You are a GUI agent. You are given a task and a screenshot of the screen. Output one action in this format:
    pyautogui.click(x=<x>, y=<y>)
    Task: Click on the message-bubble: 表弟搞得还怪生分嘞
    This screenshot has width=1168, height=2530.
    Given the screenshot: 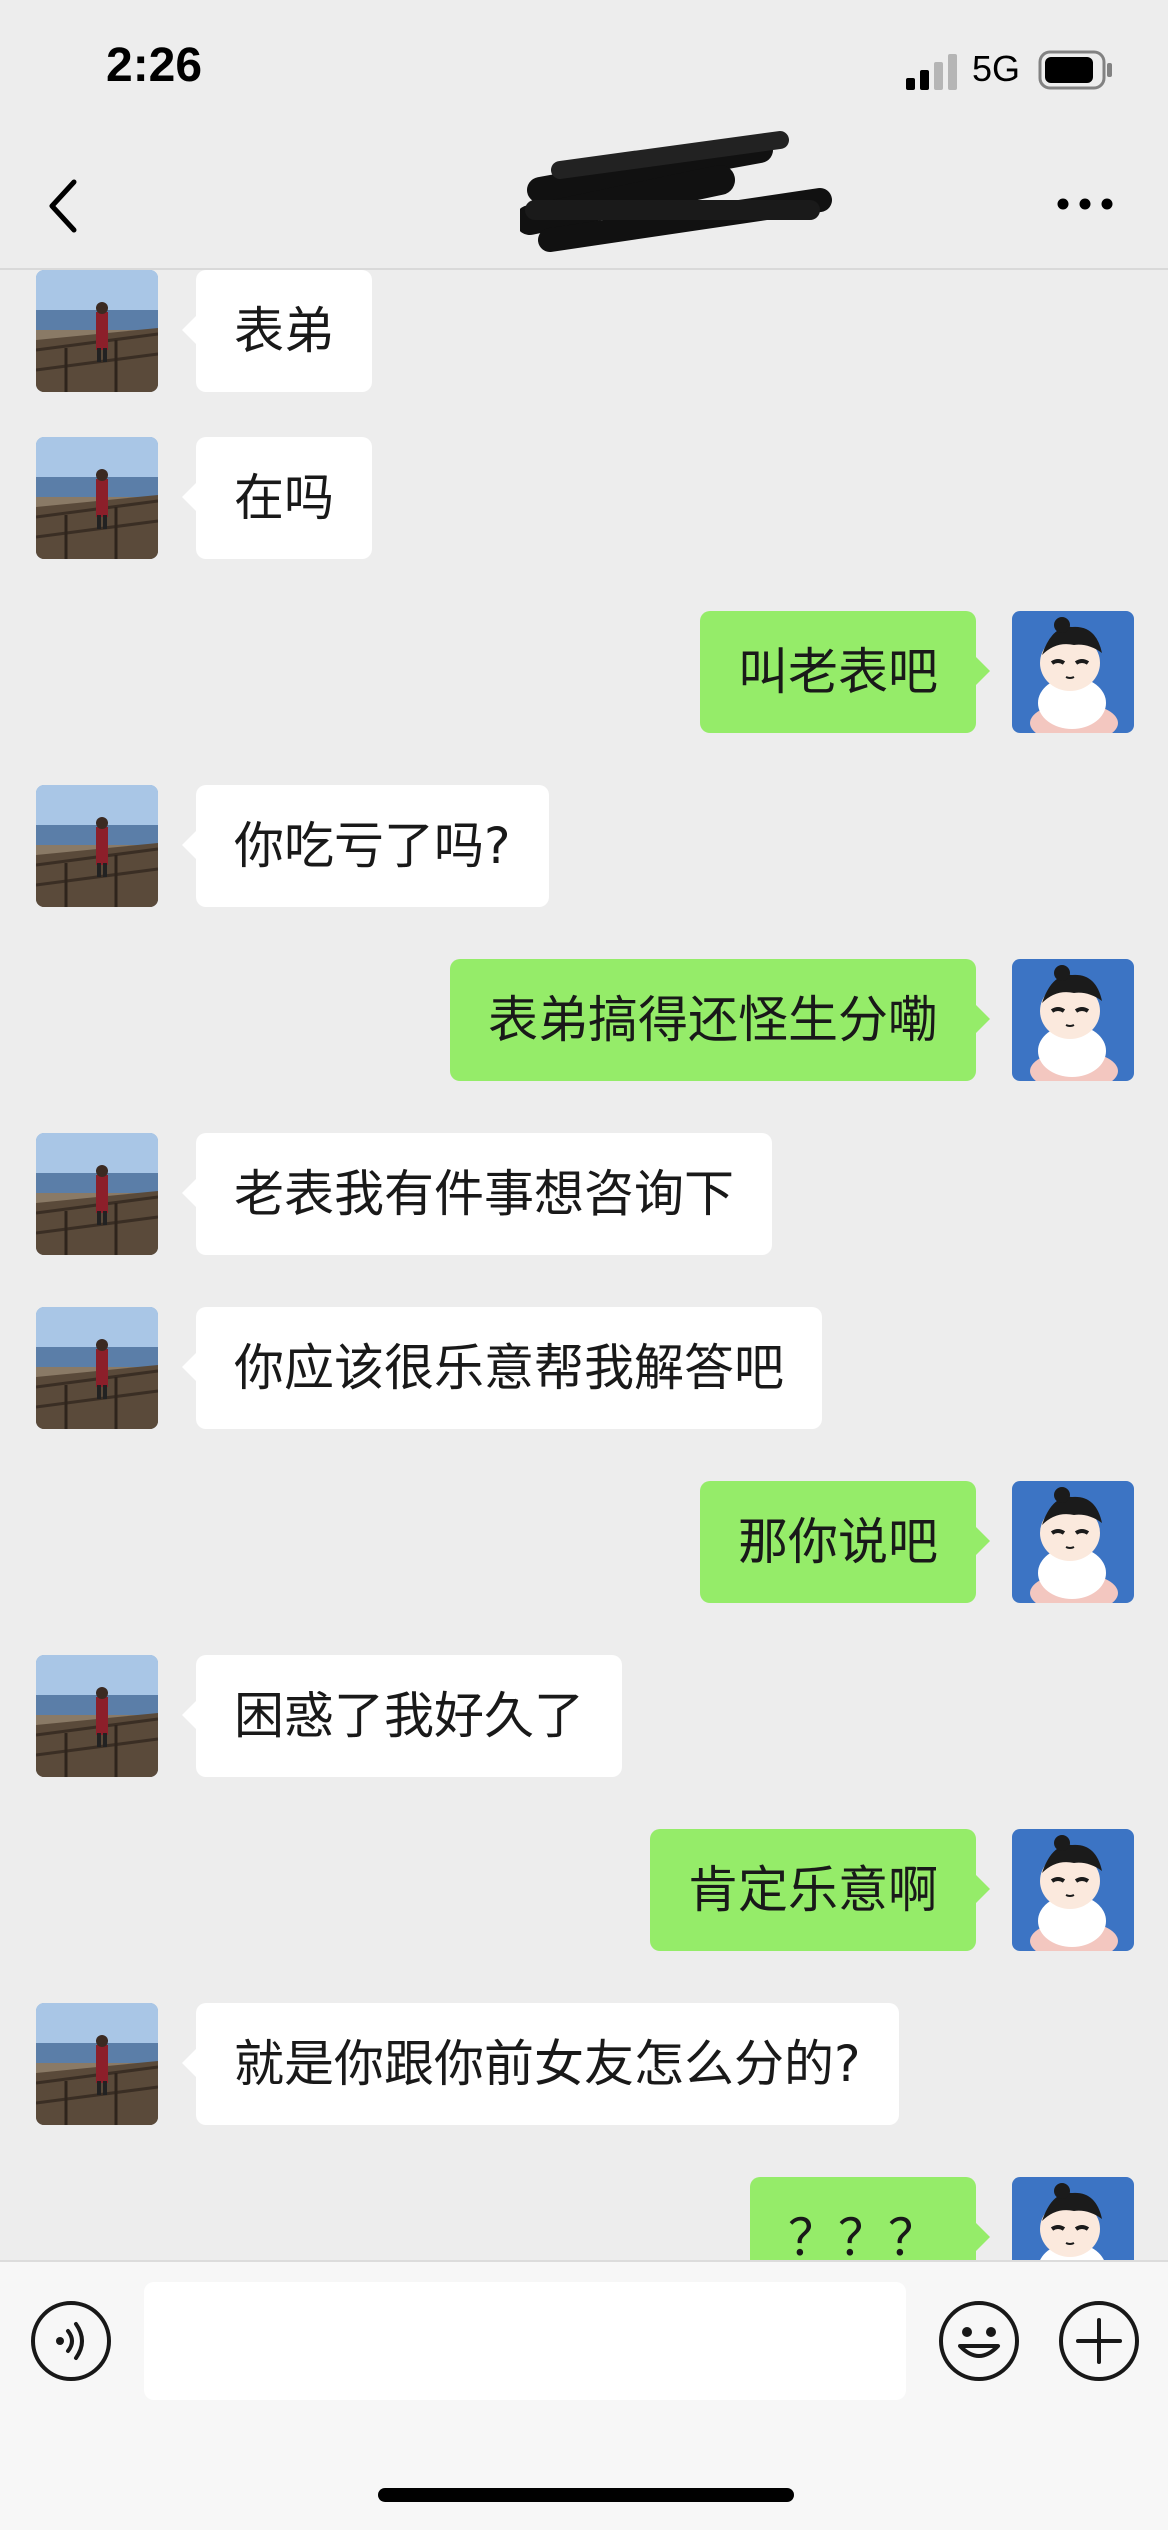 What is the action you would take?
    pyautogui.click(x=720, y=1020)
    